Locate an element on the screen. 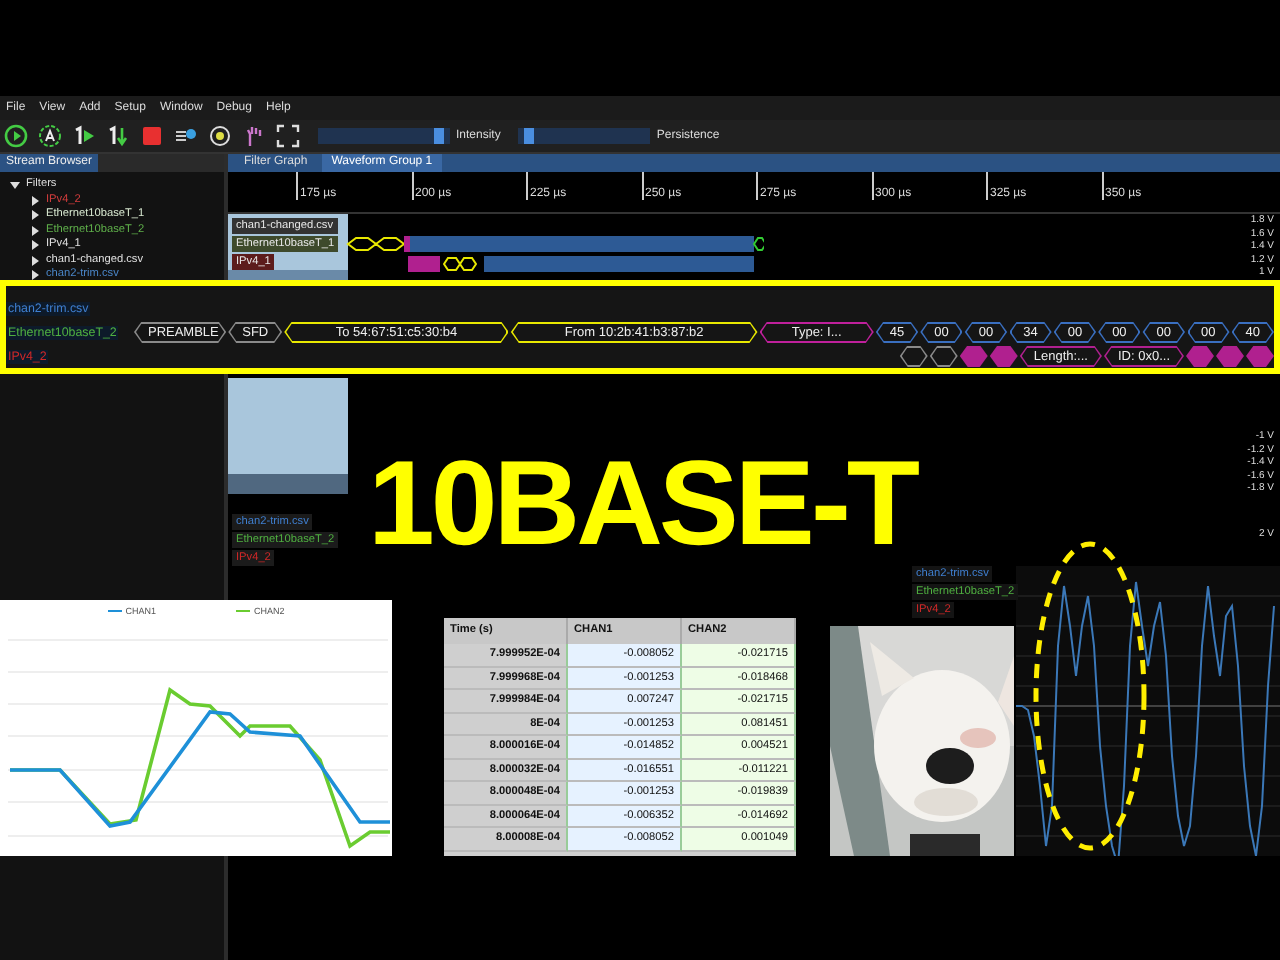  stop-icon is located at coordinates (152, 136).